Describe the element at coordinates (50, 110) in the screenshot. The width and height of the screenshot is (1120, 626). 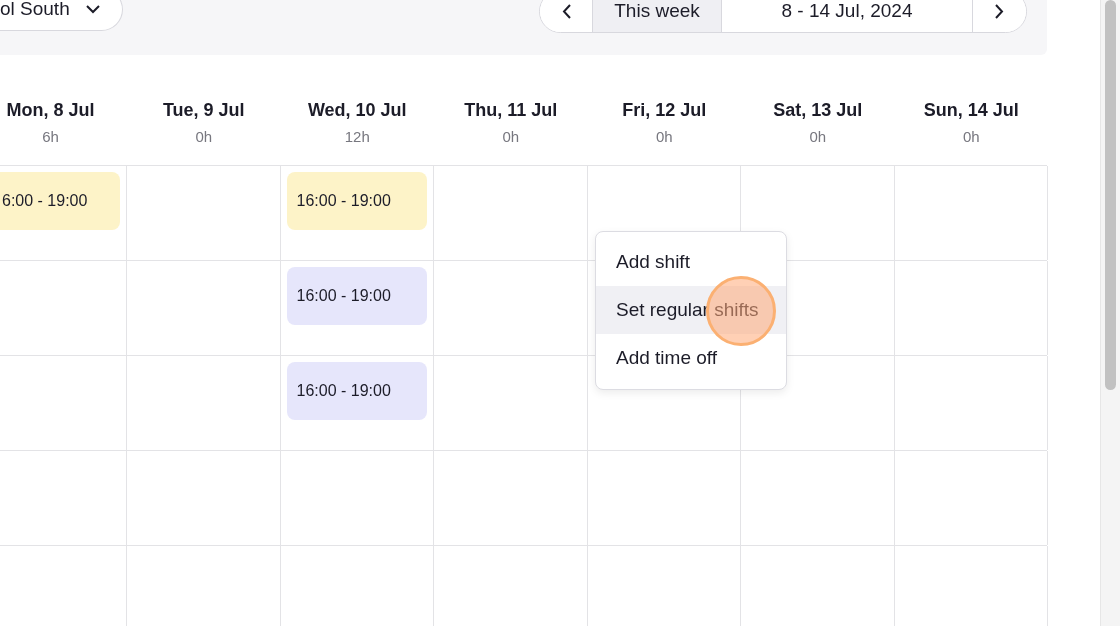
I see `day-label: Mon, 8 Jul` at that location.